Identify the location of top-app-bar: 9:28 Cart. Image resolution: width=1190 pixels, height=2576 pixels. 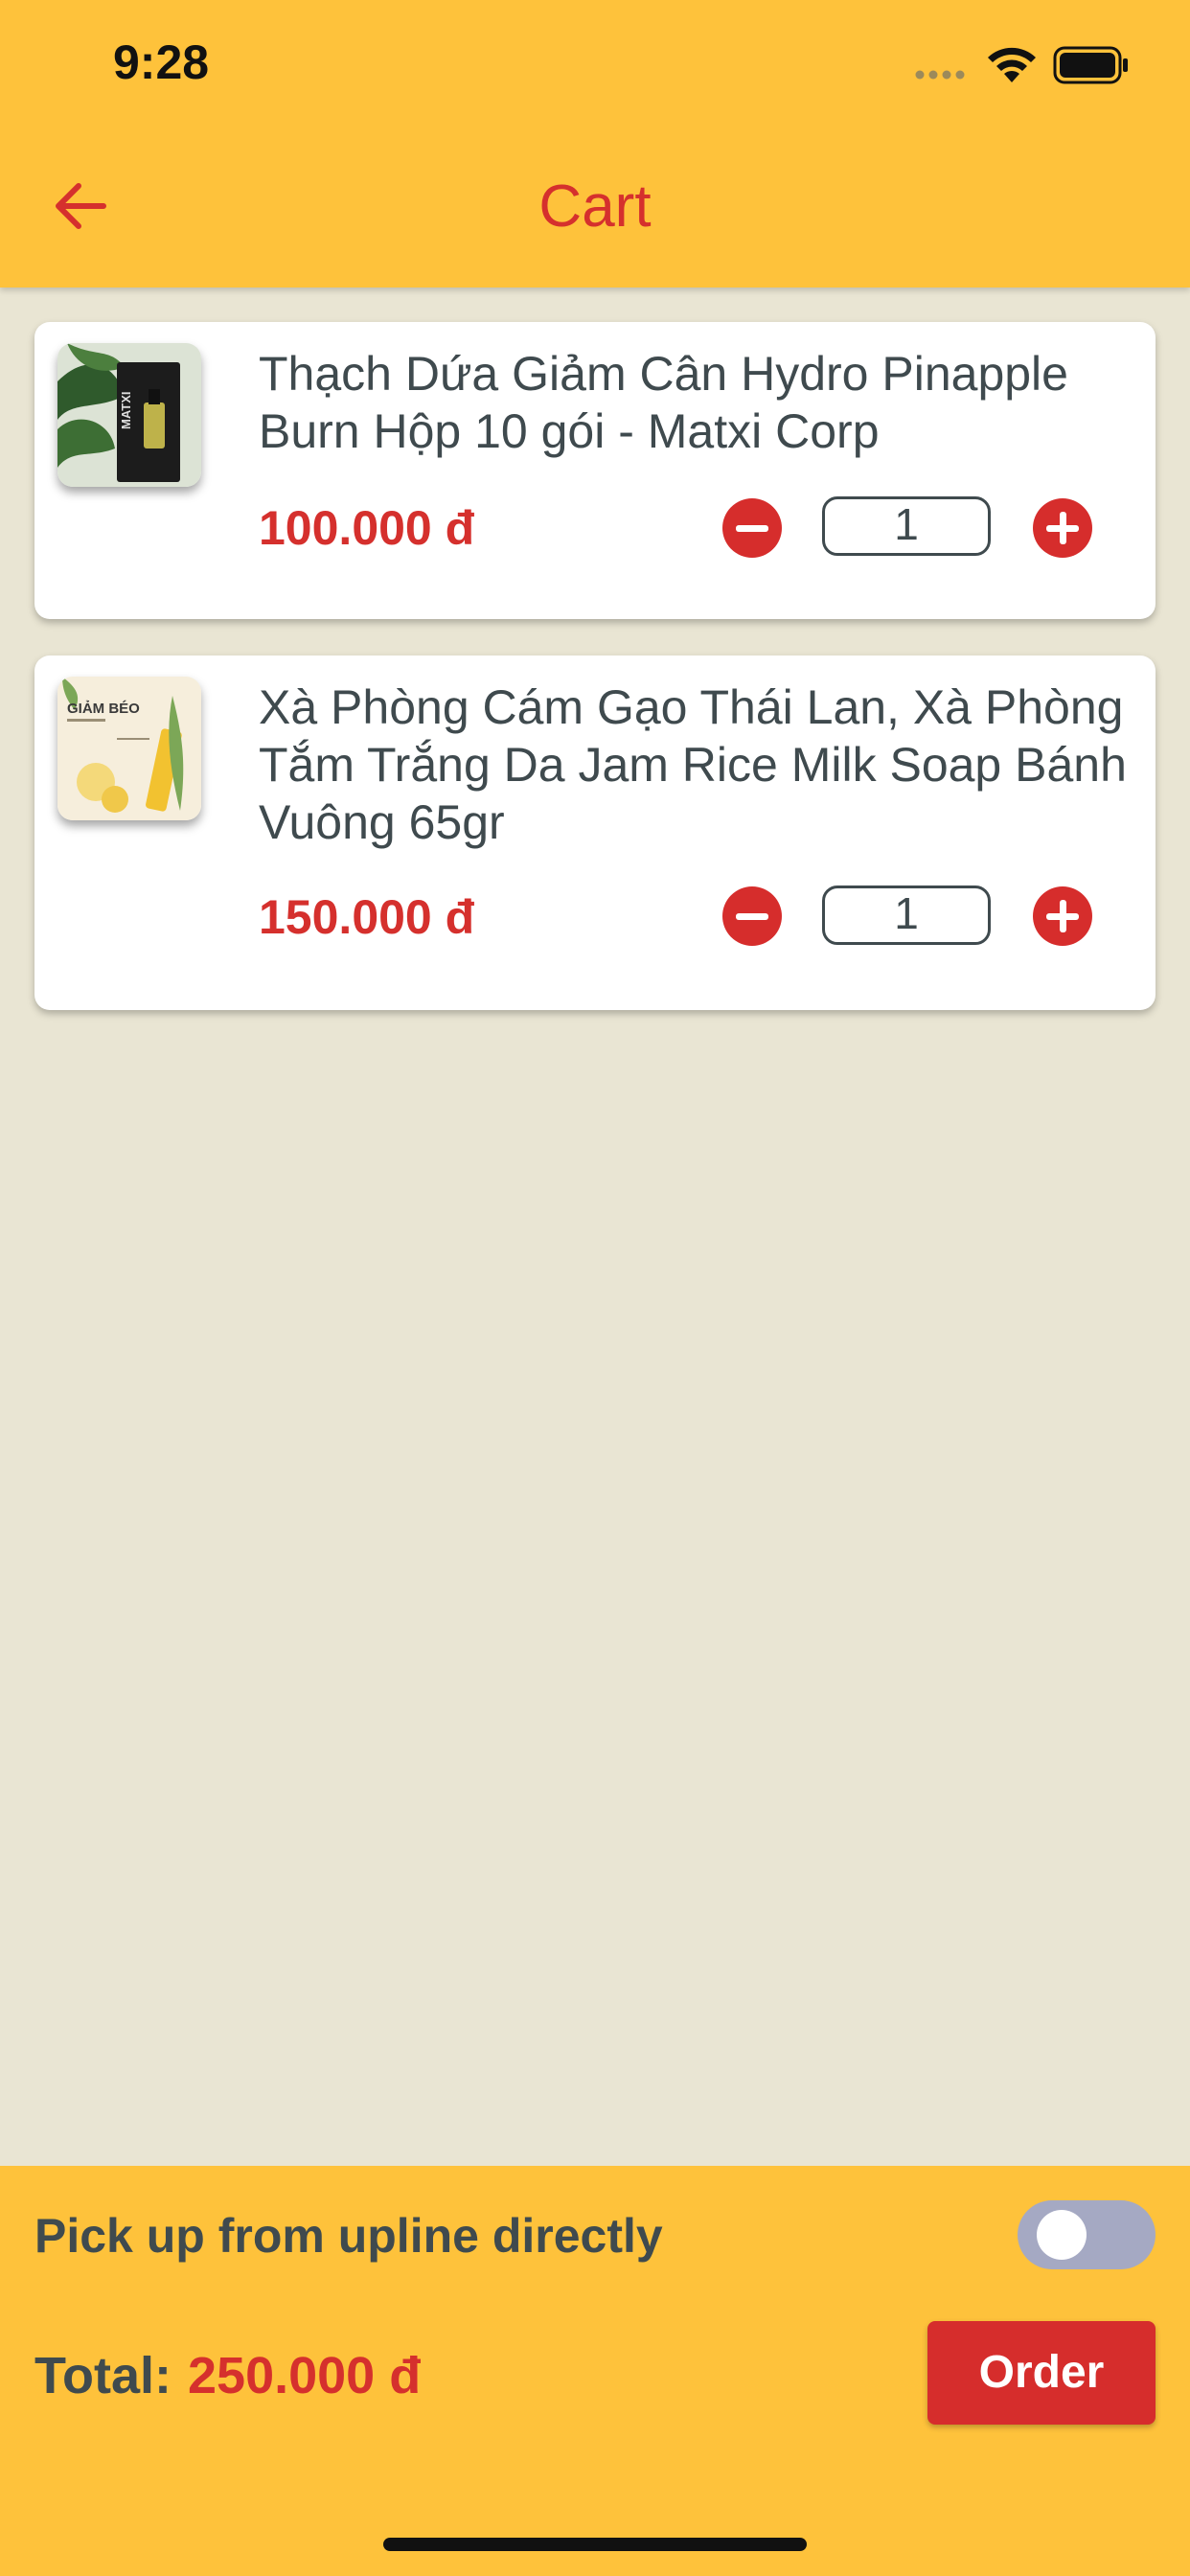
(595, 144).